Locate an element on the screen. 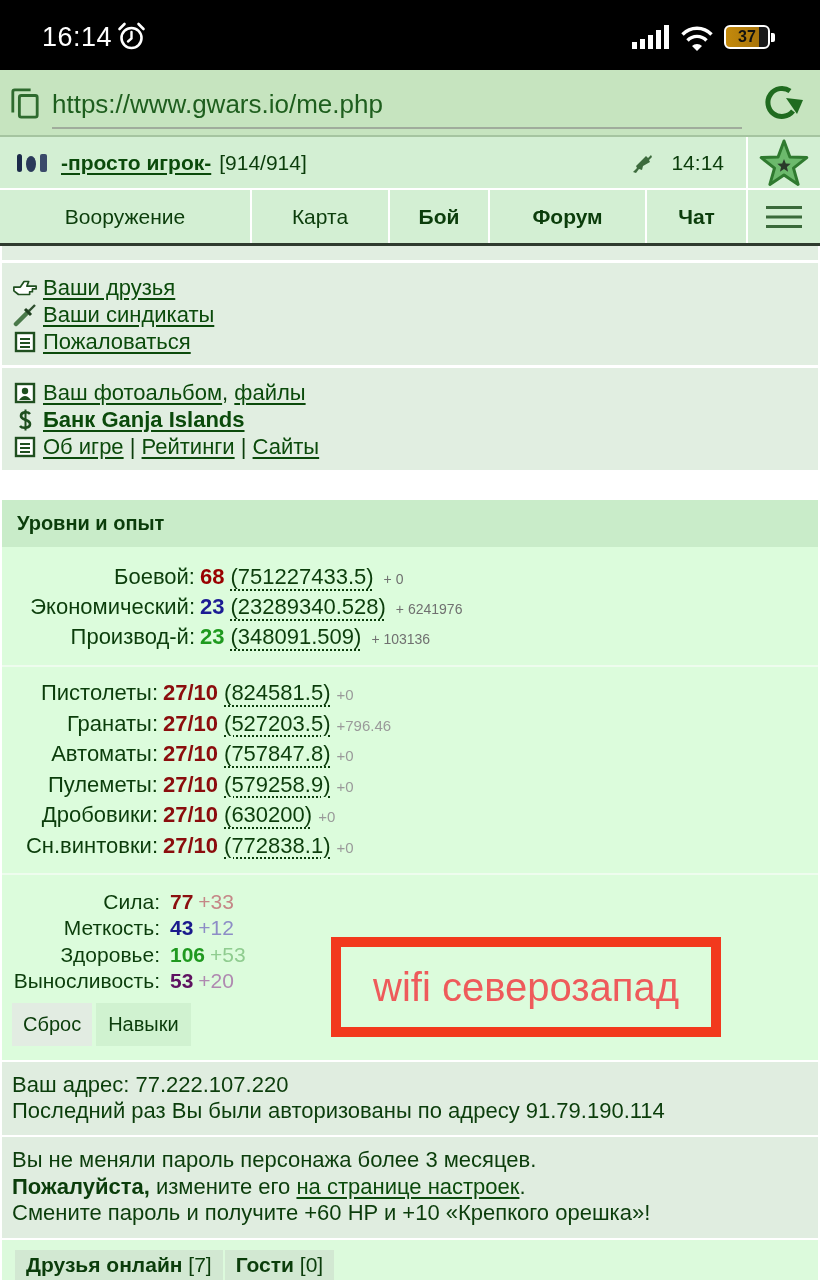  section-tab: Гости [0] is located at coordinates (279, 1265).